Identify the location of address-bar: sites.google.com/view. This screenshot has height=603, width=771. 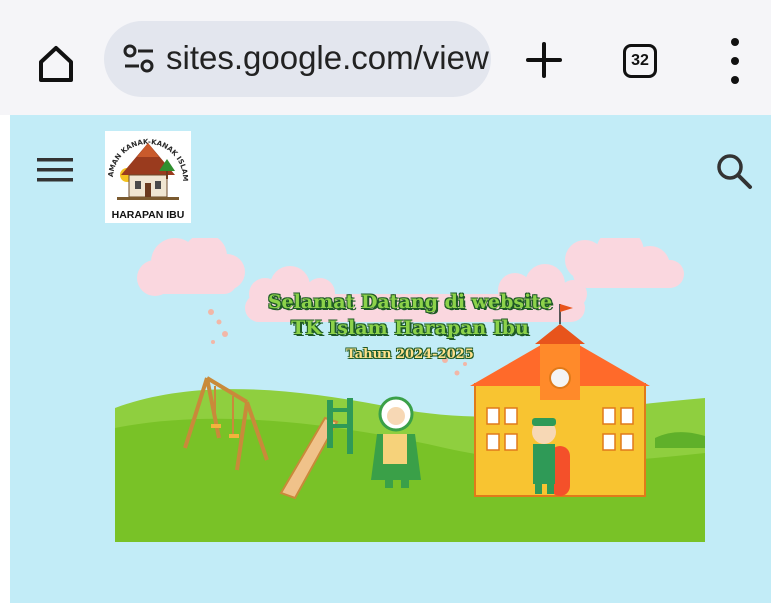
(297, 59).